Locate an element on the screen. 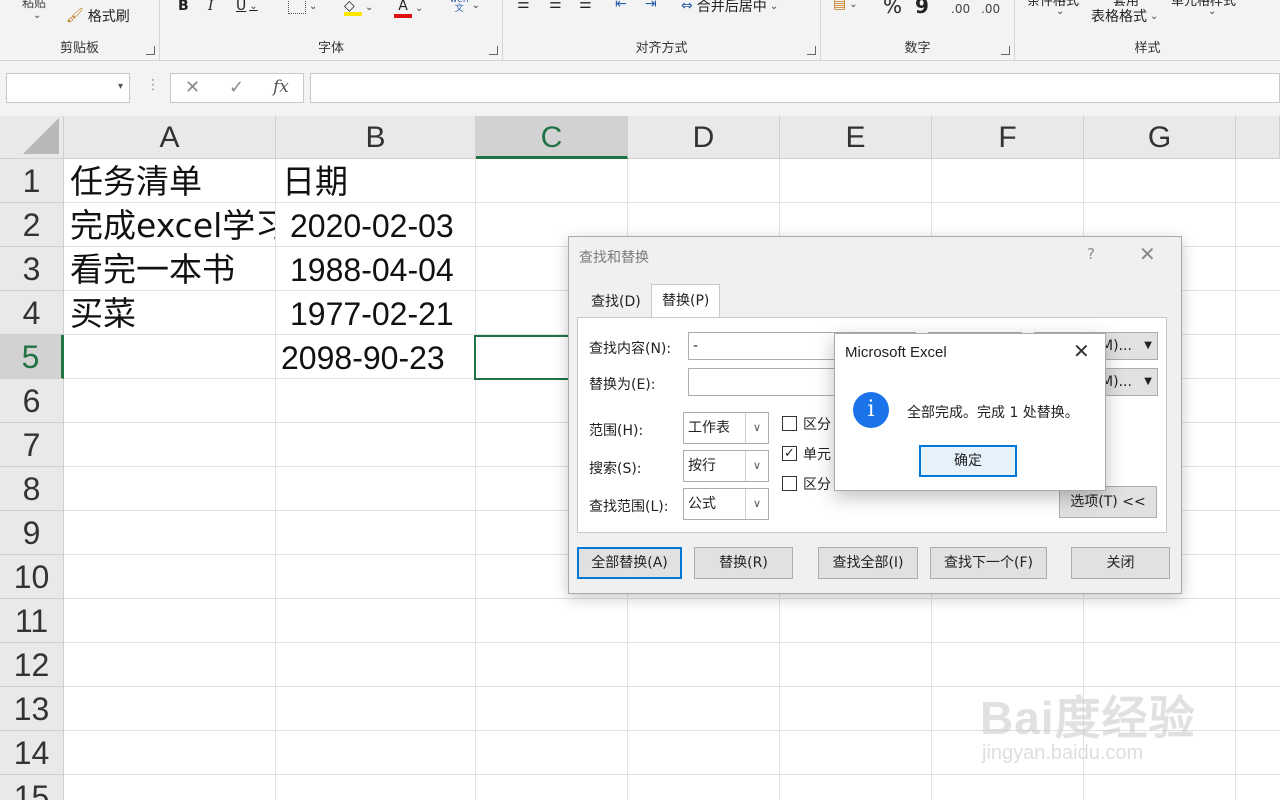  phonetic-icon: wén 文 is located at coordinates (459, 7).